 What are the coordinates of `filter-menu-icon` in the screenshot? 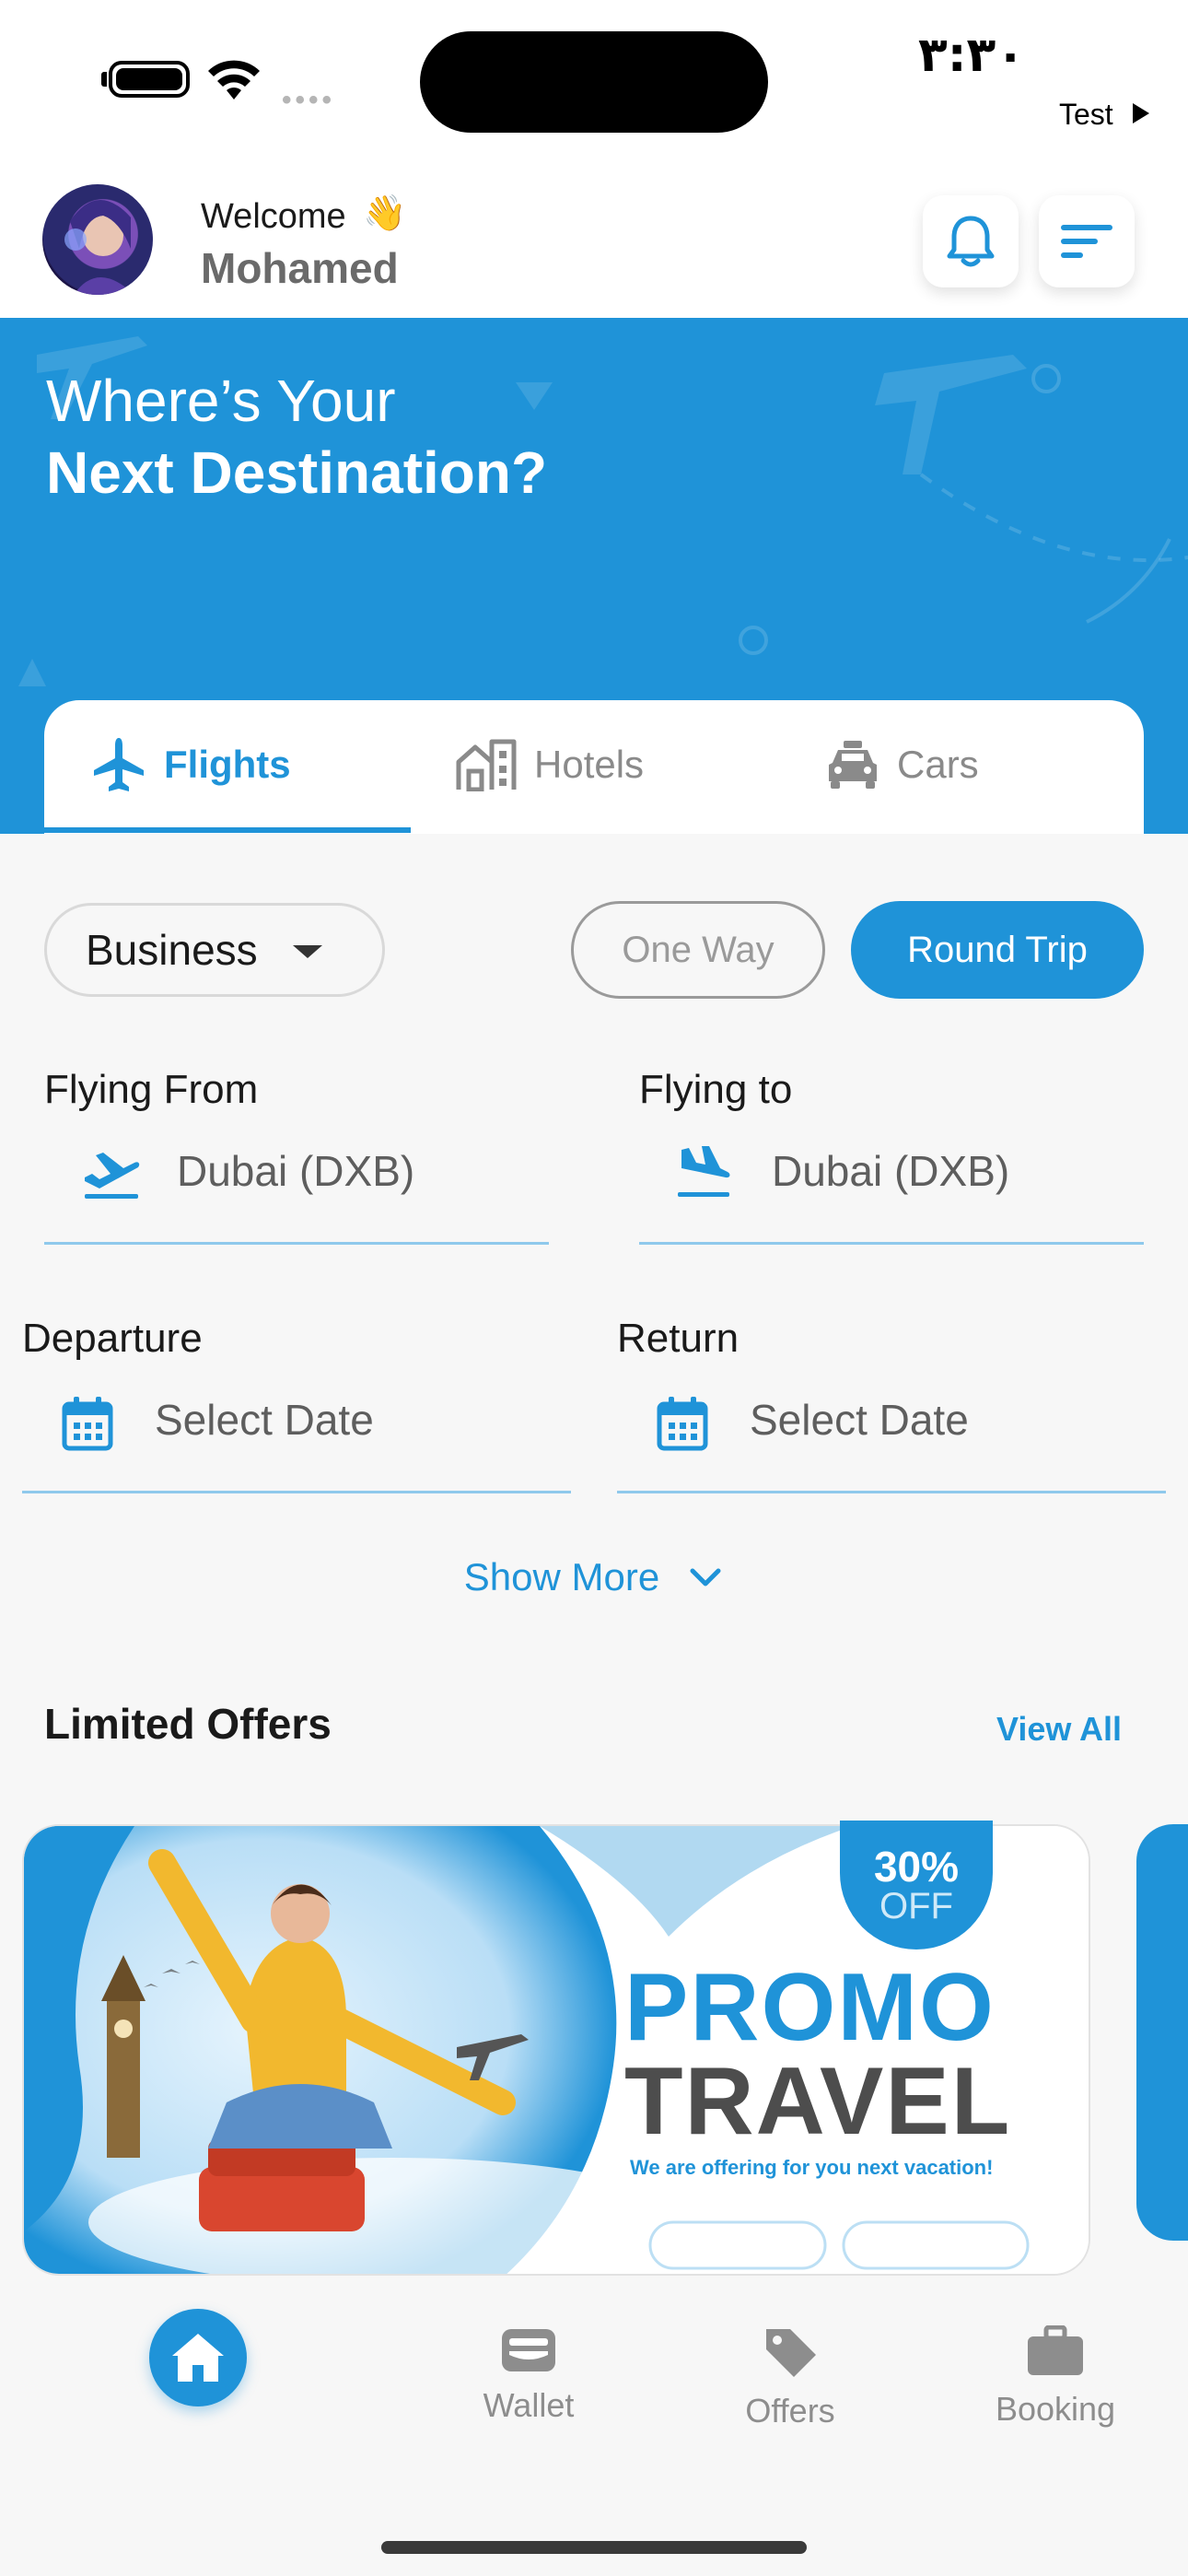 It's located at (1086, 241).